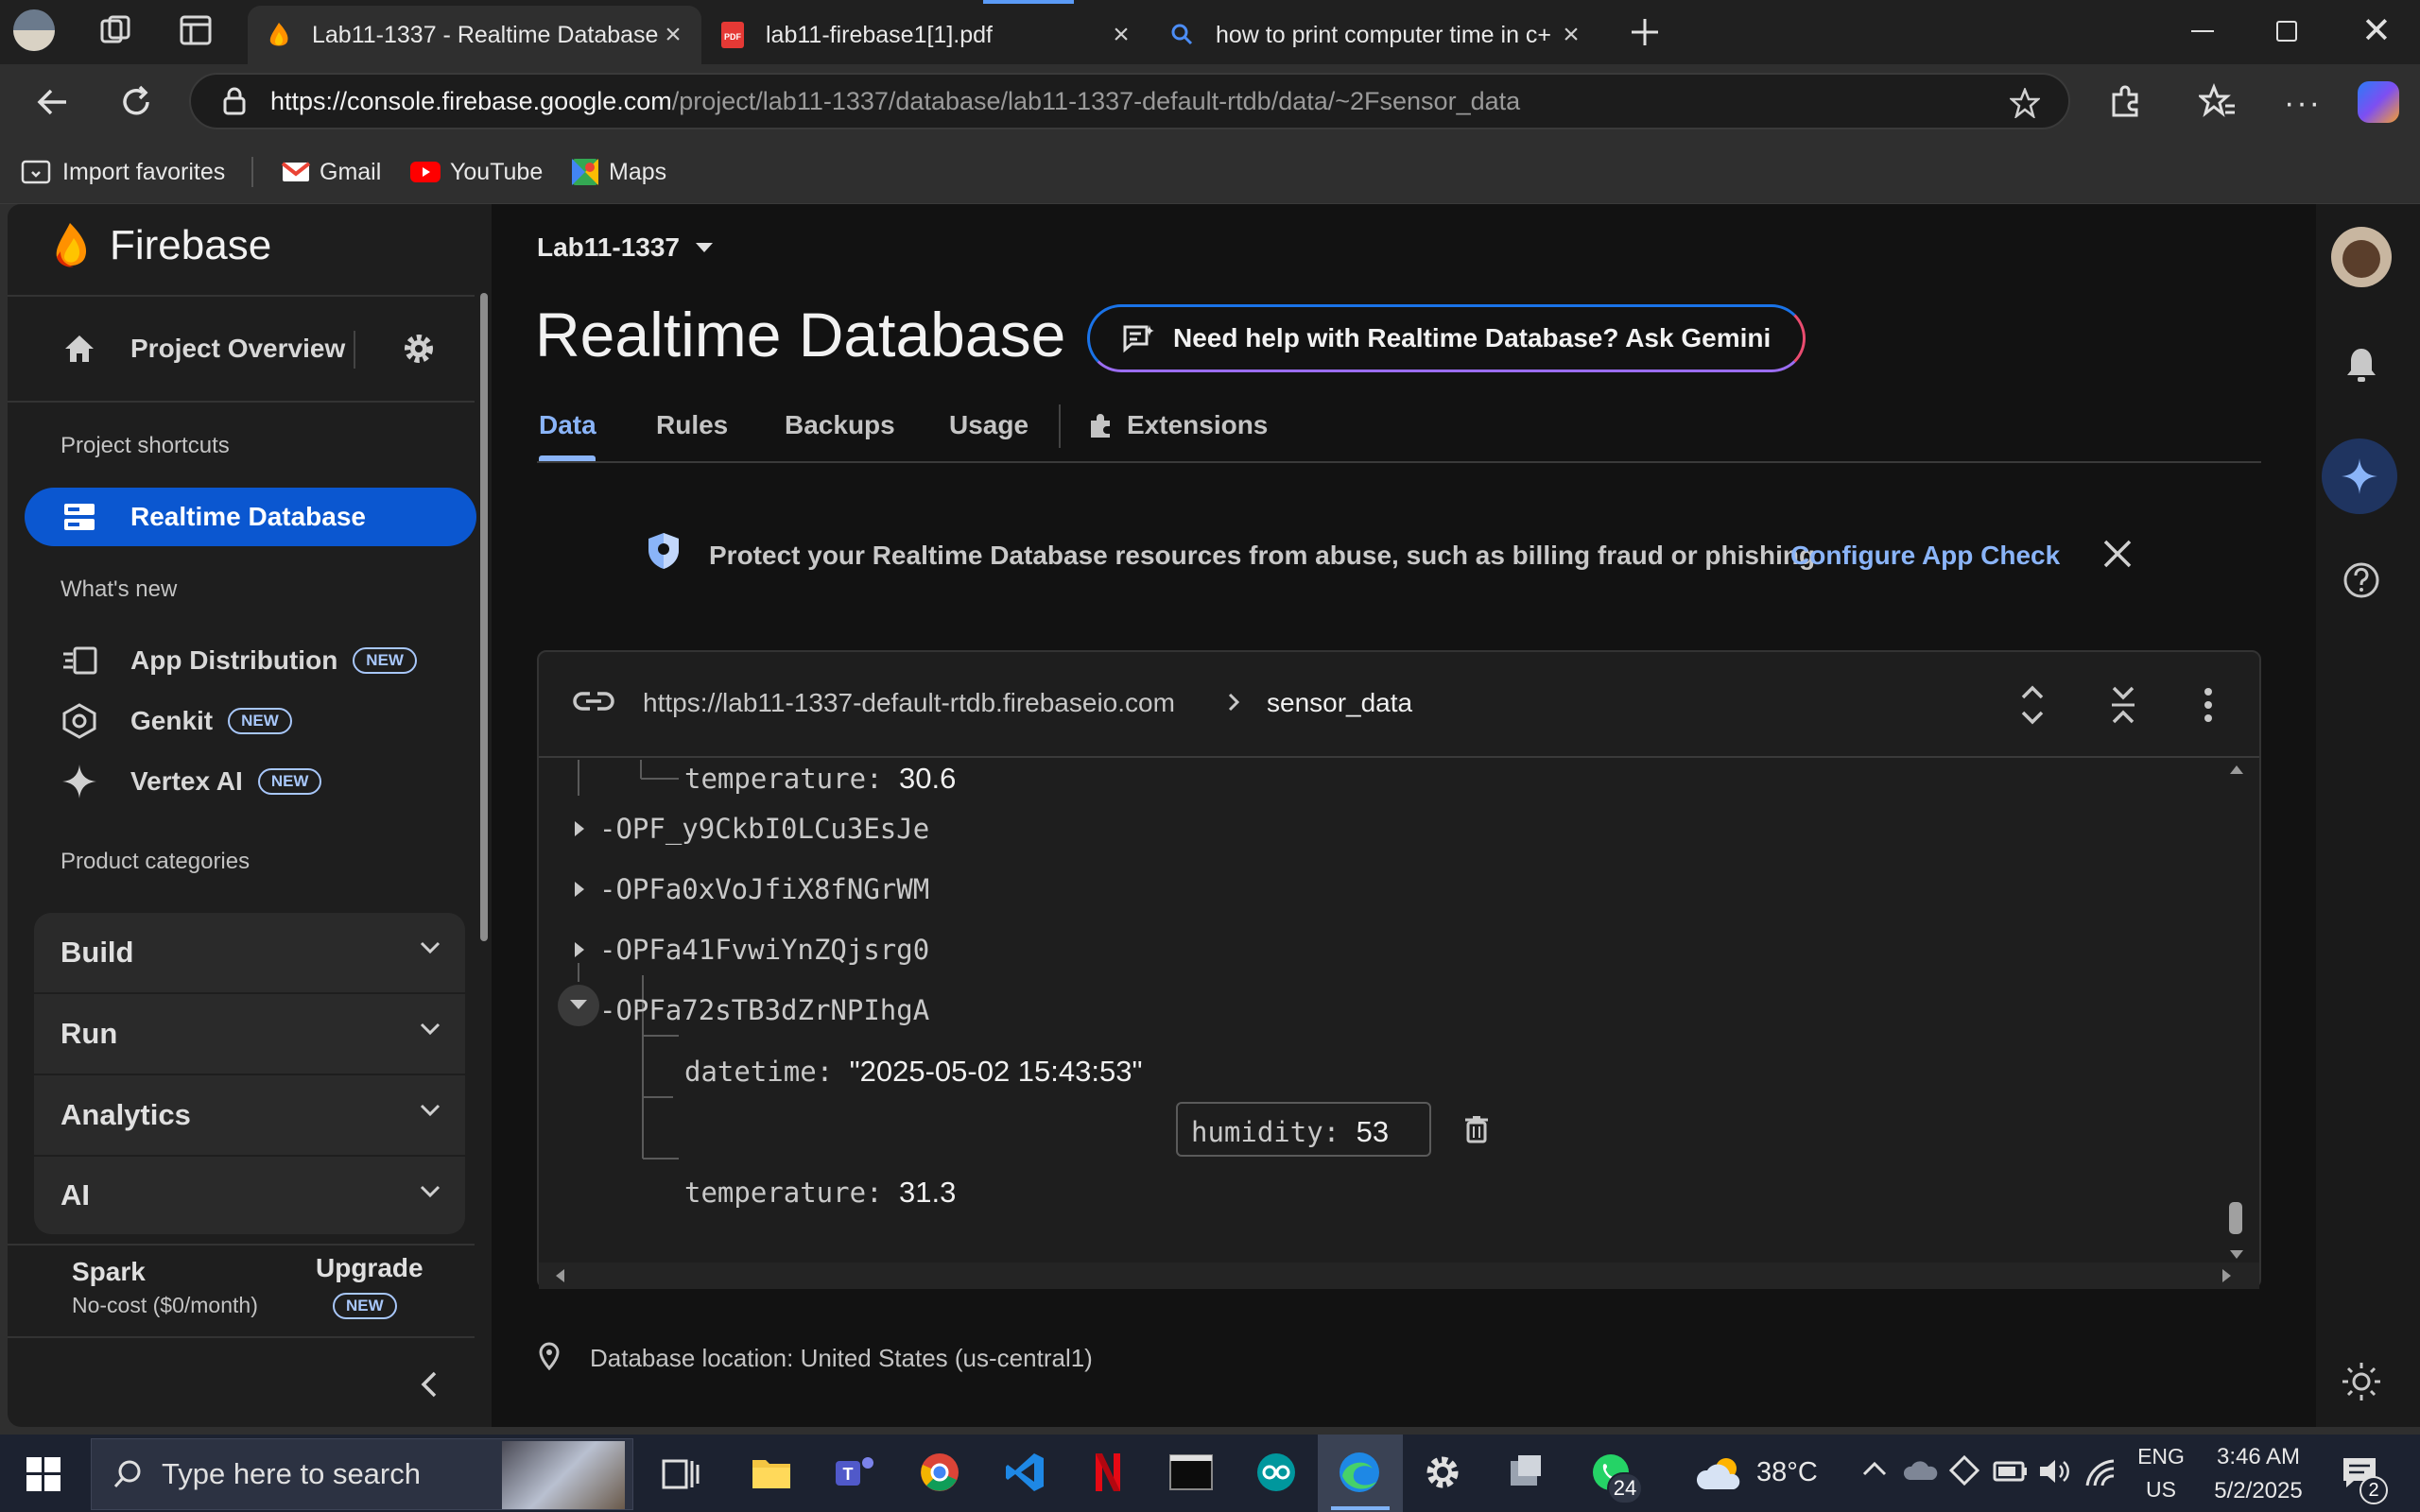 The height and width of the screenshot is (1512, 2420). What do you see at coordinates (2303, 103) in the screenshot?
I see `more-menu-icon: ···` at bounding box center [2303, 103].